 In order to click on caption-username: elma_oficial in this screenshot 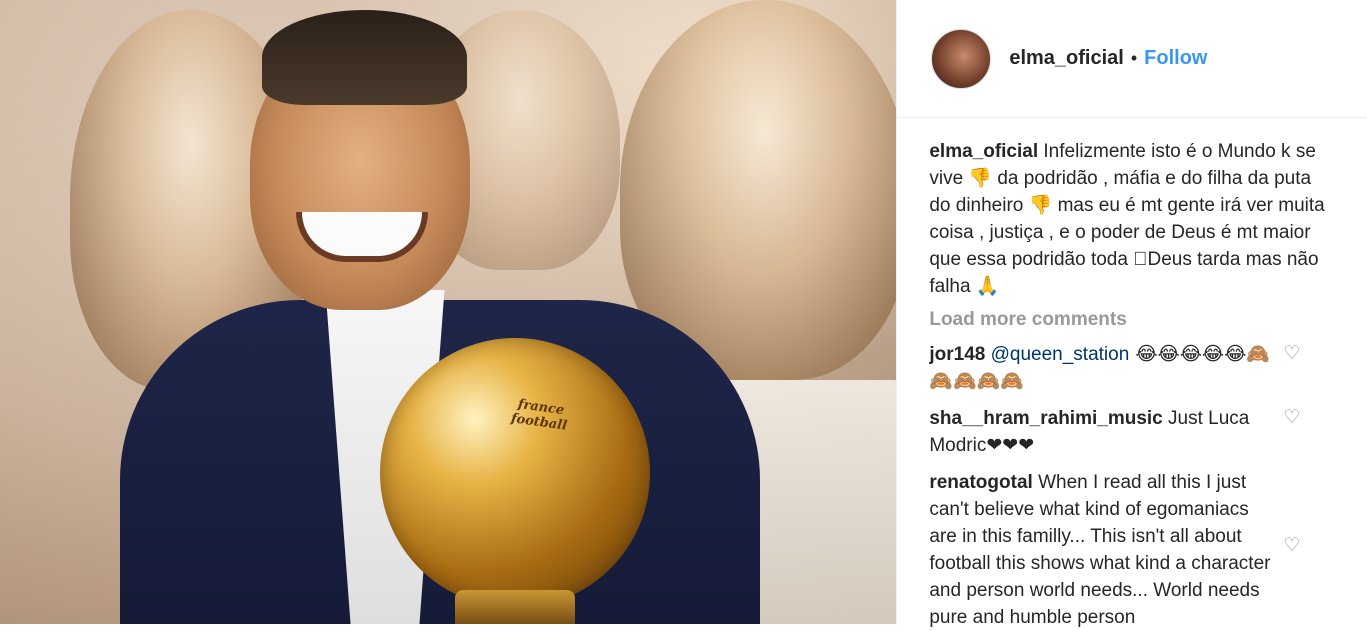, I will do `click(983, 151)`.